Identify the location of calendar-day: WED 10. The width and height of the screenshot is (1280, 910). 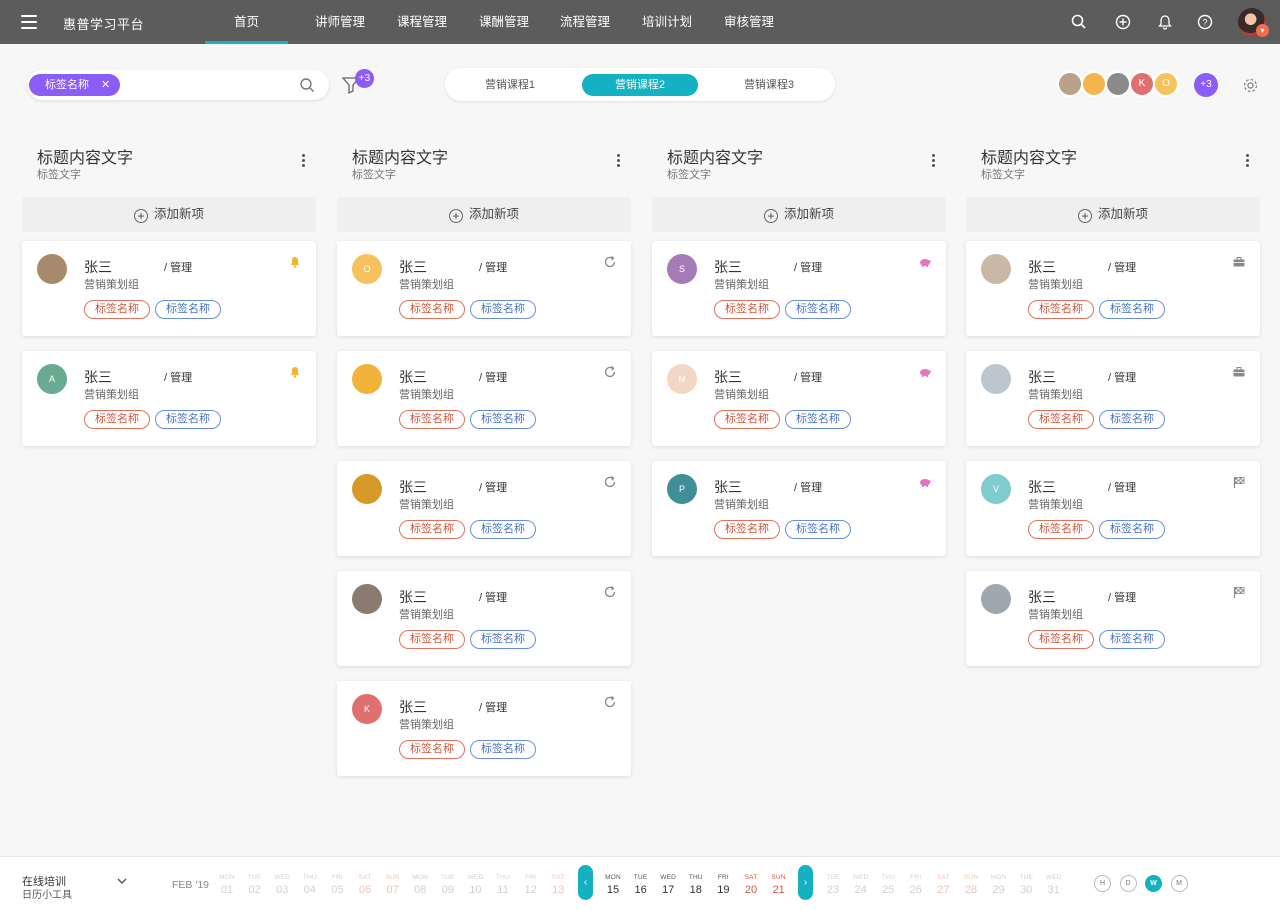
(475, 885).